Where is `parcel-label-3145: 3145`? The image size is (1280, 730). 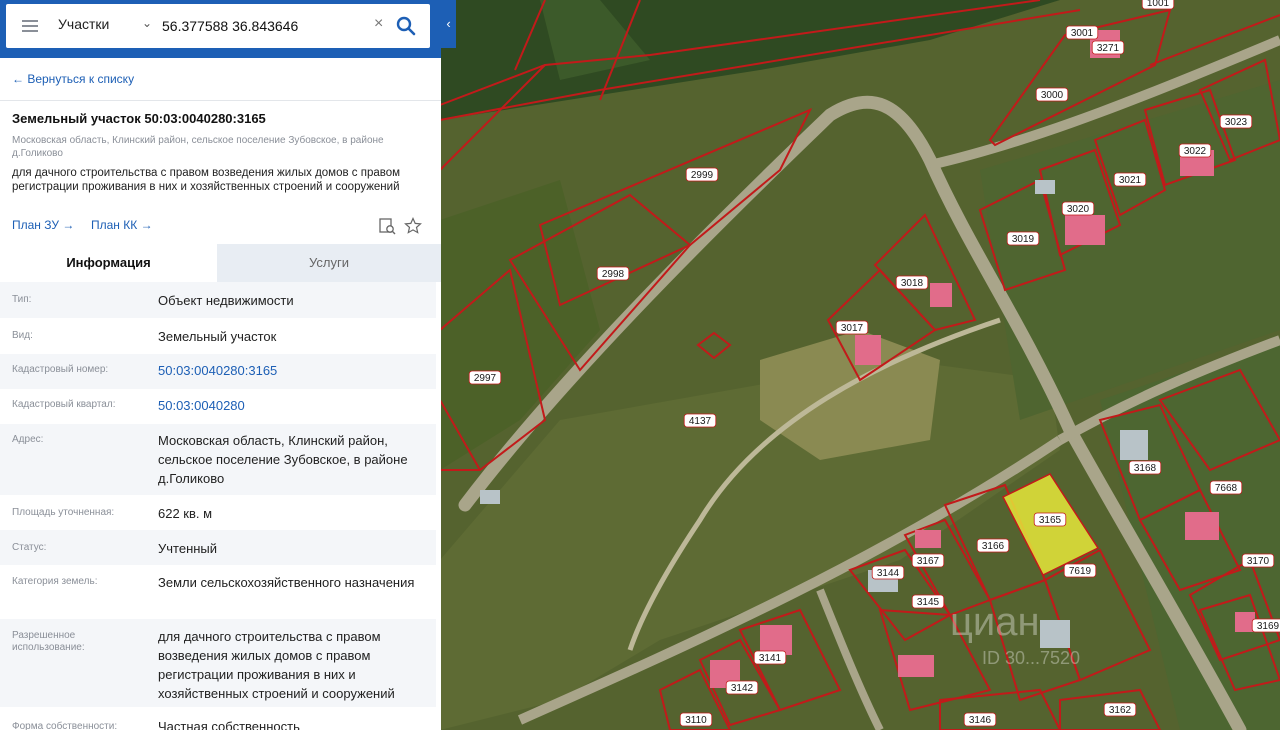
parcel-label-3145: 3145 is located at coordinates (928, 601).